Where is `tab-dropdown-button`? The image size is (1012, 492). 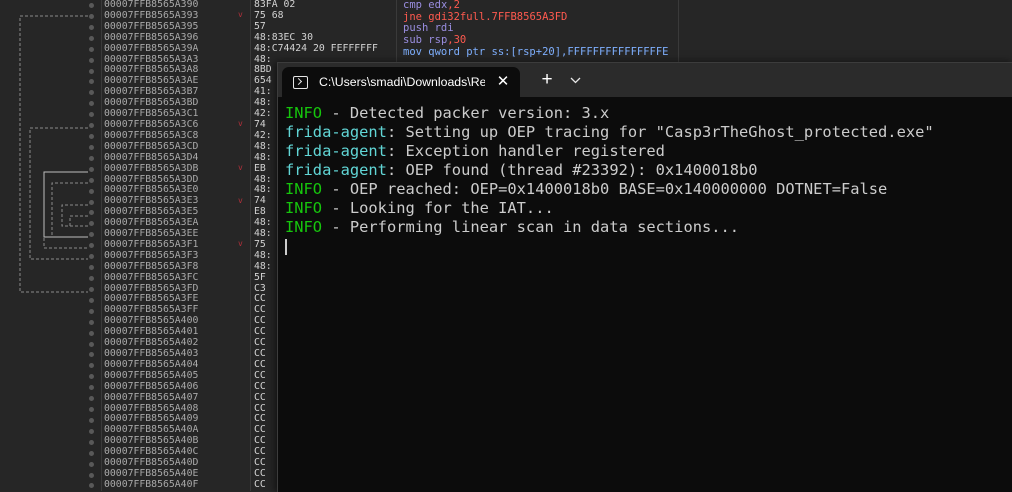
tab-dropdown-button is located at coordinates (575, 80).